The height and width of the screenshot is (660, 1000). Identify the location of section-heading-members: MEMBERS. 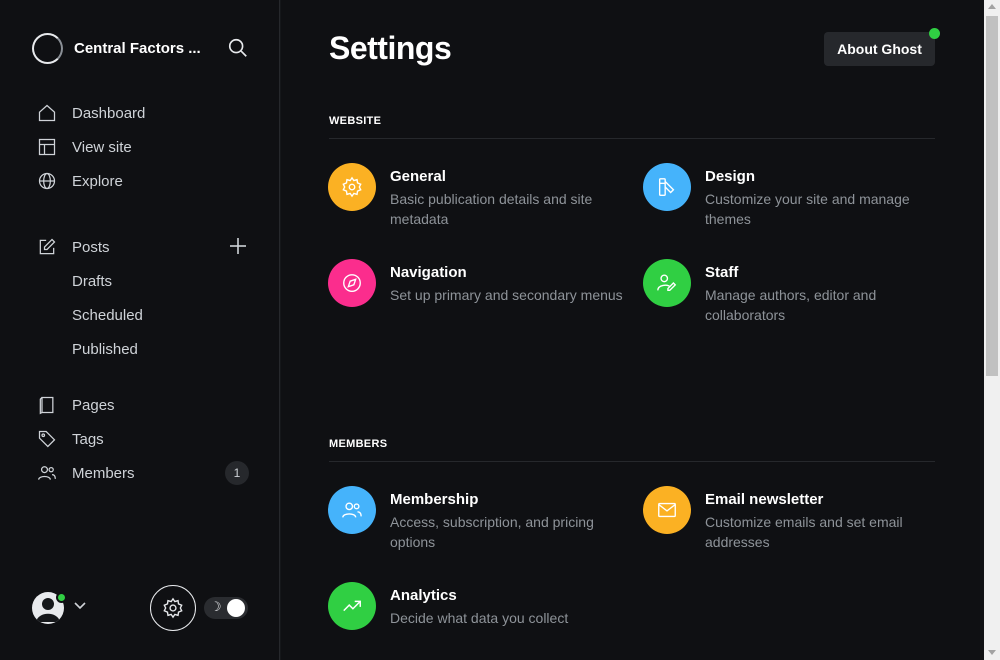
(358, 444).